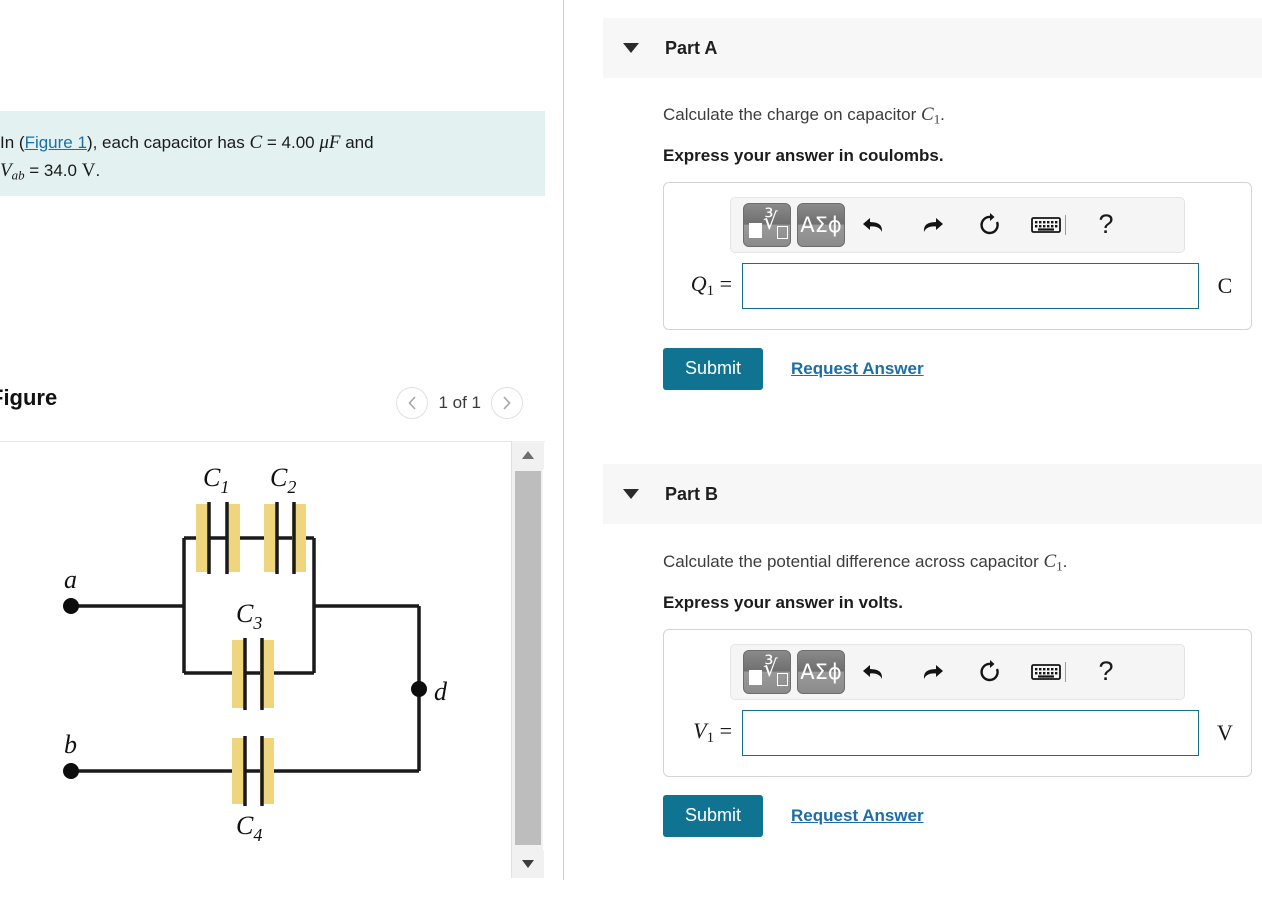  I want to click on part-b-unit-label: V, so click(1225, 732).